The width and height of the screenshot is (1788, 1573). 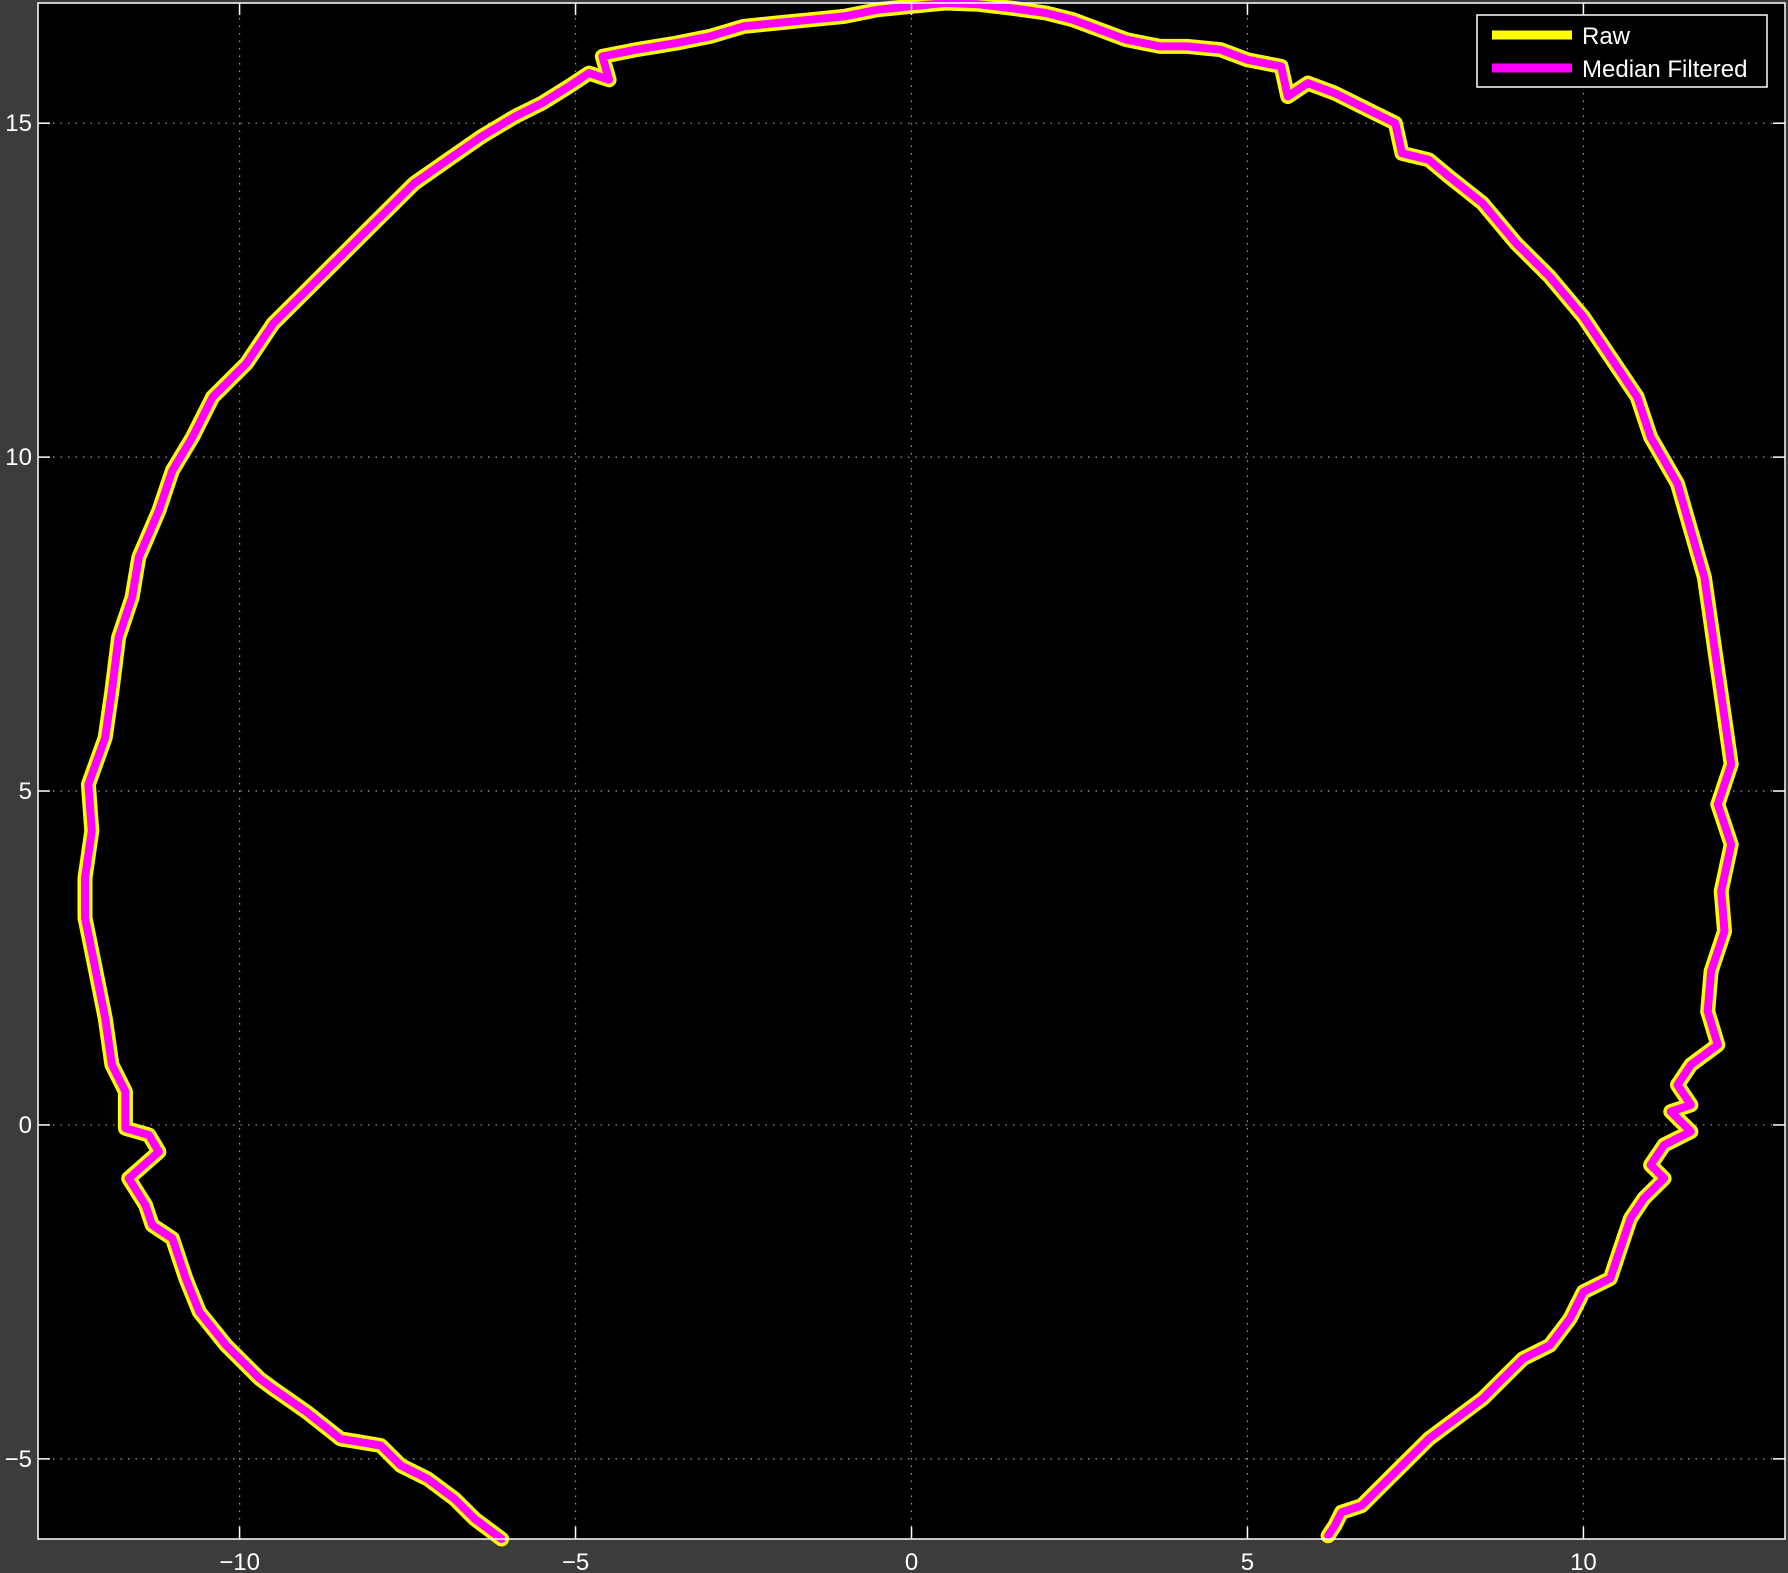 I want to click on y-tick-label: 5, so click(x=25, y=791).